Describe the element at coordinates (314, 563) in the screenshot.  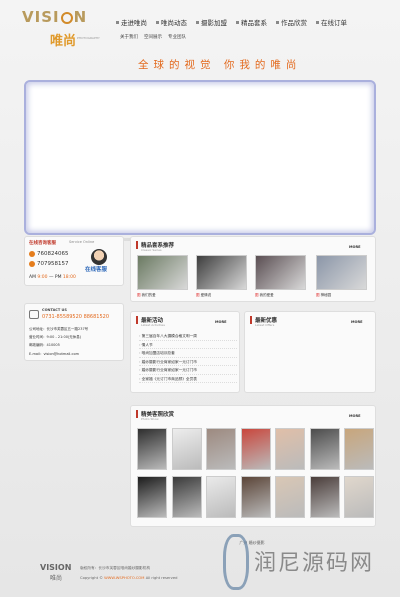
I see `watermark-text: 润尼源码网` at that location.